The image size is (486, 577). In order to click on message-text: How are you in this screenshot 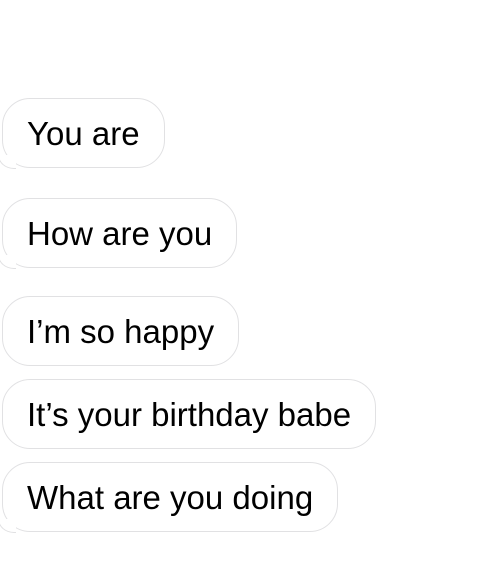, I will do `click(120, 233)`.